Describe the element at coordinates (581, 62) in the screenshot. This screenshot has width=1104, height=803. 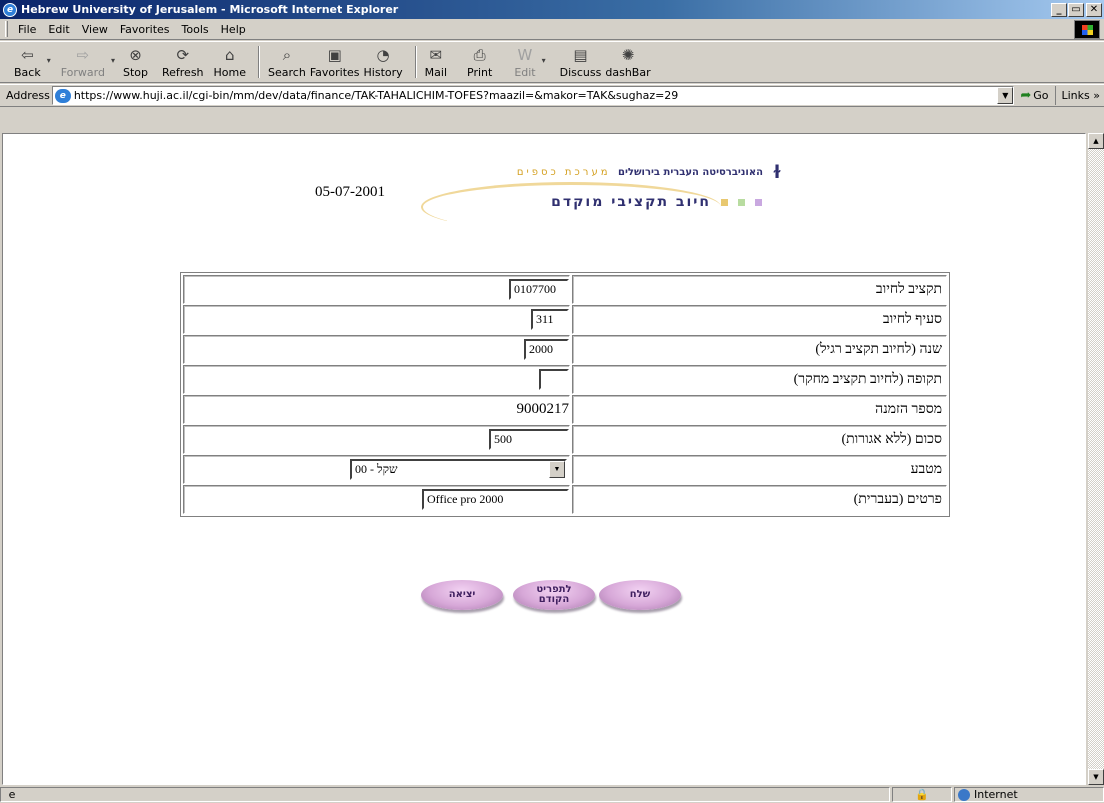
I see `discuss-button: ▤ Discuss` at that location.